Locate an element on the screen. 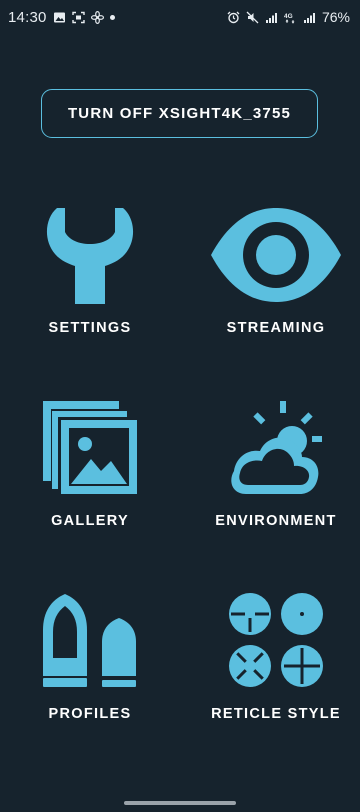 Image resolution: width=360 pixels, height=812 pixels. svg-text: 4G is located at coordinates (288, 16).